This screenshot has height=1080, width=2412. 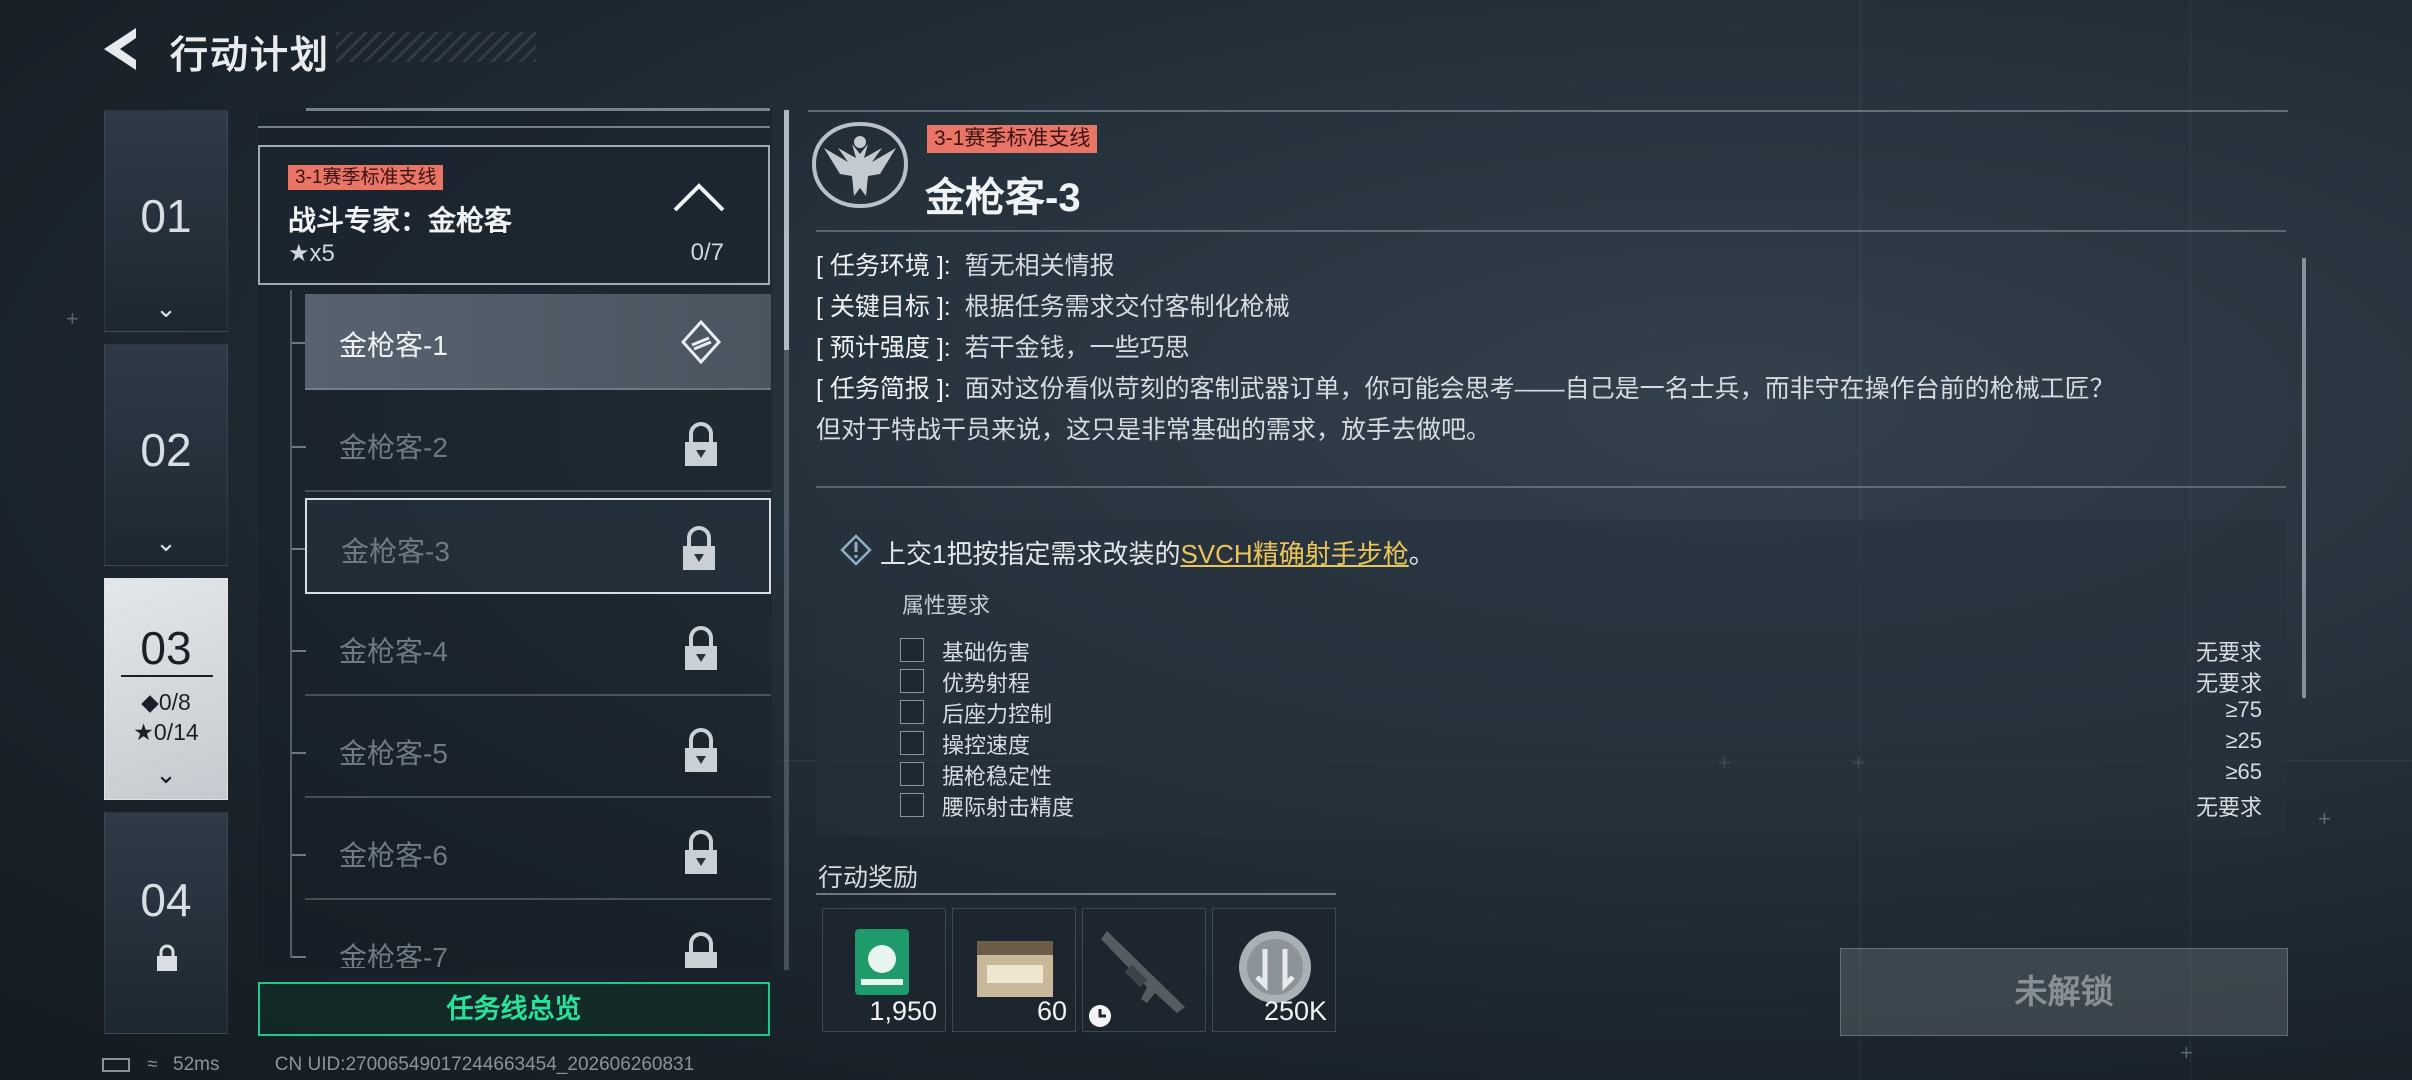 What do you see at coordinates (1275, 967) in the screenshot?
I see `coin-icon` at bounding box center [1275, 967].